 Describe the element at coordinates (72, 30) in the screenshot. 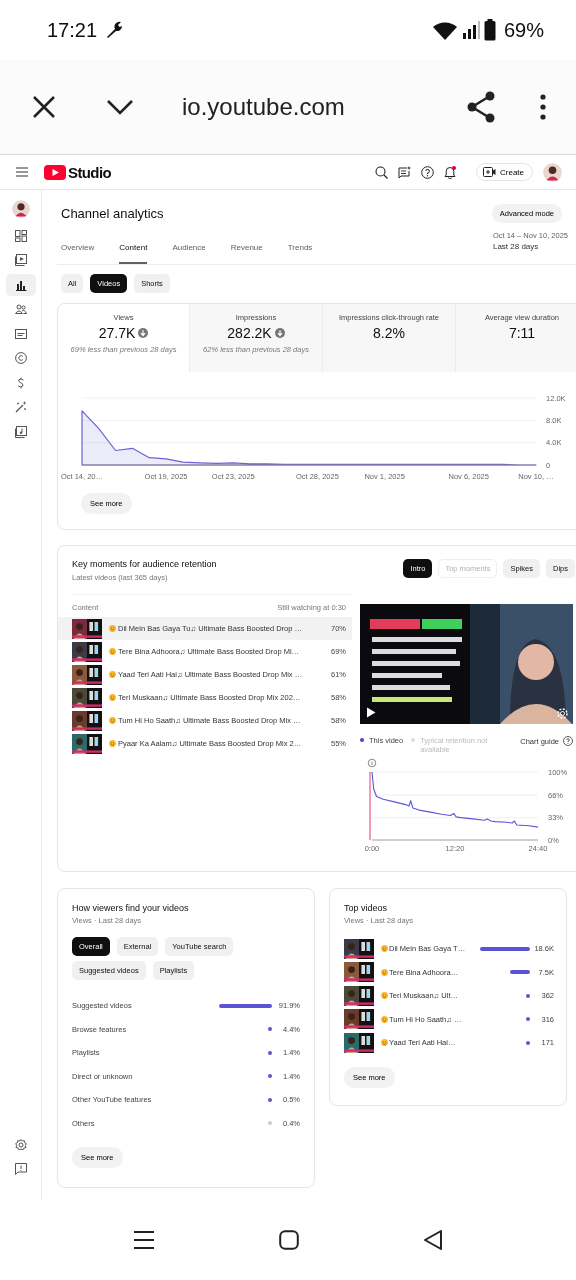

I see `status-time: 17:21` at that location.